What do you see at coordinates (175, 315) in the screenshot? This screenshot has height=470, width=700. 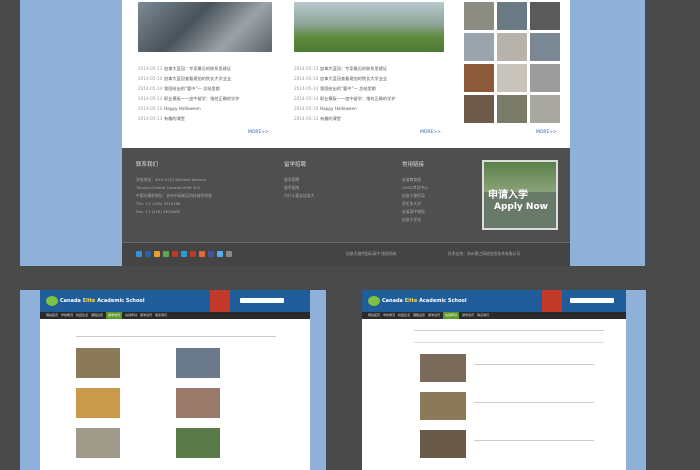 I see `preview-nav-left: 网站首页 学校概况 校园生活 课程设置 留学资讯 在线申请 留学资讯 联系我们` at bounding box center [175, 315].